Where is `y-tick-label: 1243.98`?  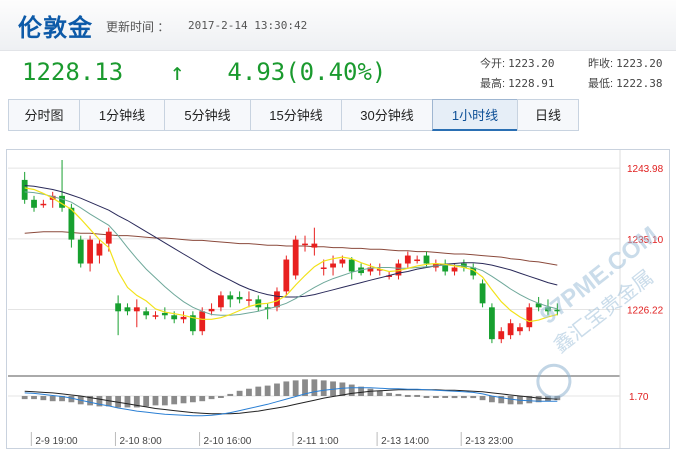 y-tick-label: 1243.98 is located at coordinates (645, 169).